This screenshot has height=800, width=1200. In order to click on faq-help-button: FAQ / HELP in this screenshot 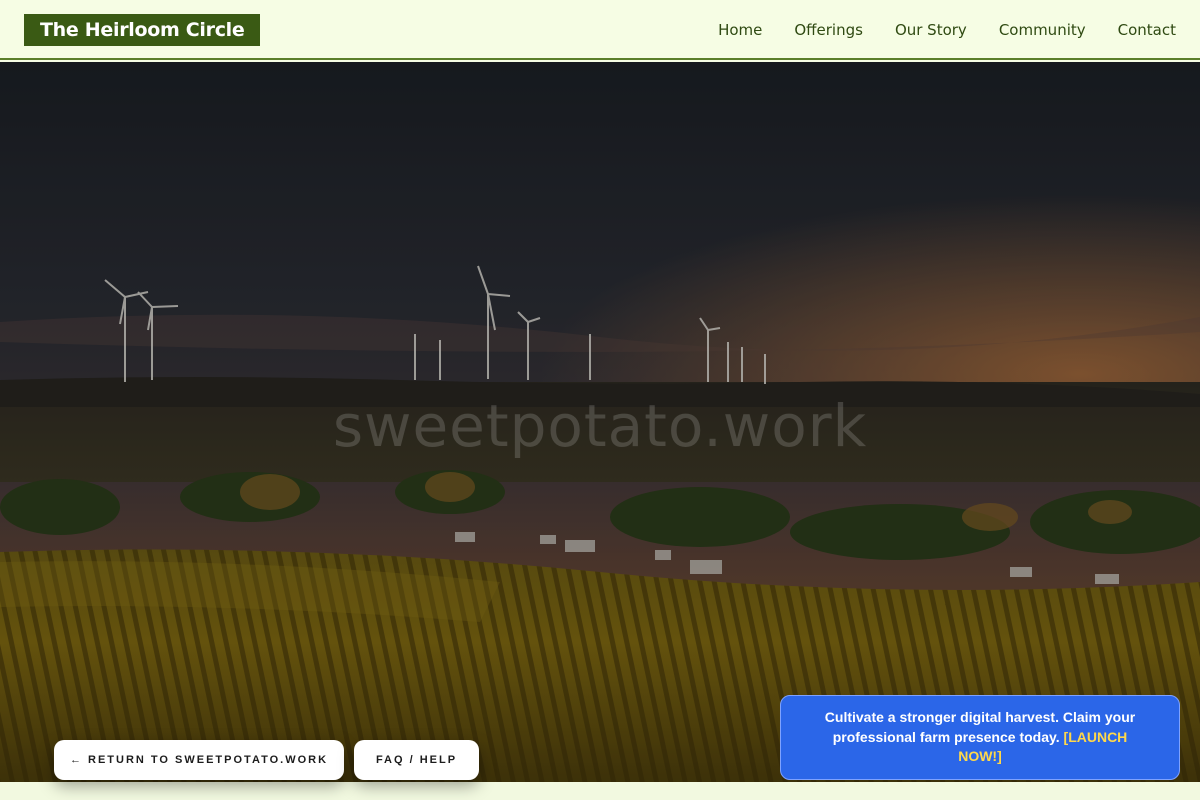, I will do `click(416, 760)`.